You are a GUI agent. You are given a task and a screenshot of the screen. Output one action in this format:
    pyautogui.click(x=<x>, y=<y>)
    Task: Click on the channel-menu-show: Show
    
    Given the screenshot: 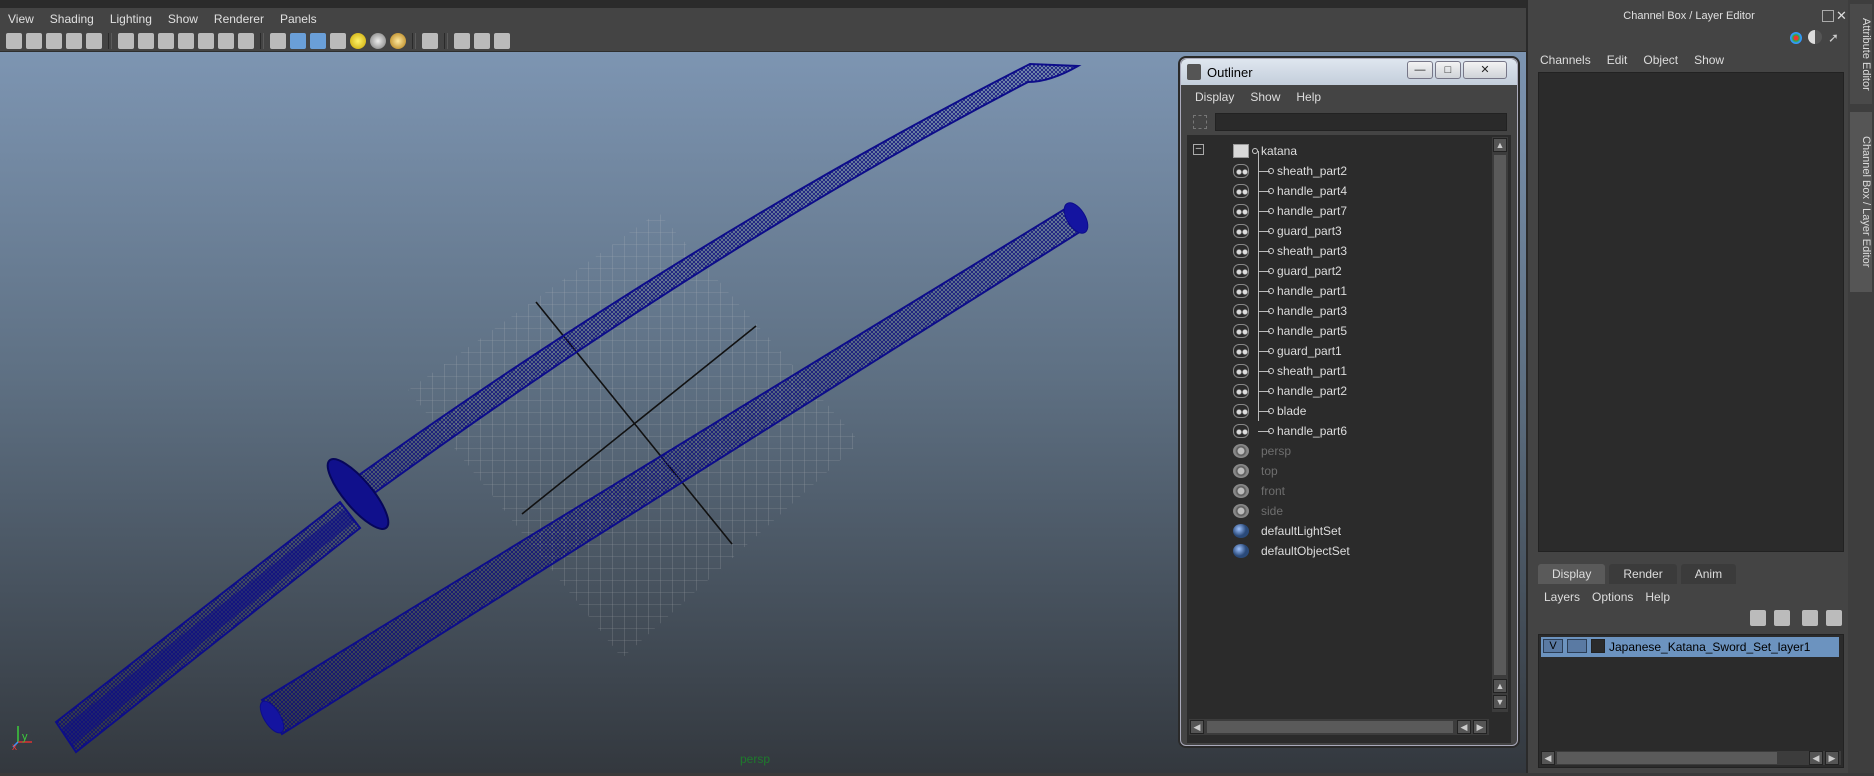 What is the action you would take?
    pyautogui.click(x=1709, y=60)
    